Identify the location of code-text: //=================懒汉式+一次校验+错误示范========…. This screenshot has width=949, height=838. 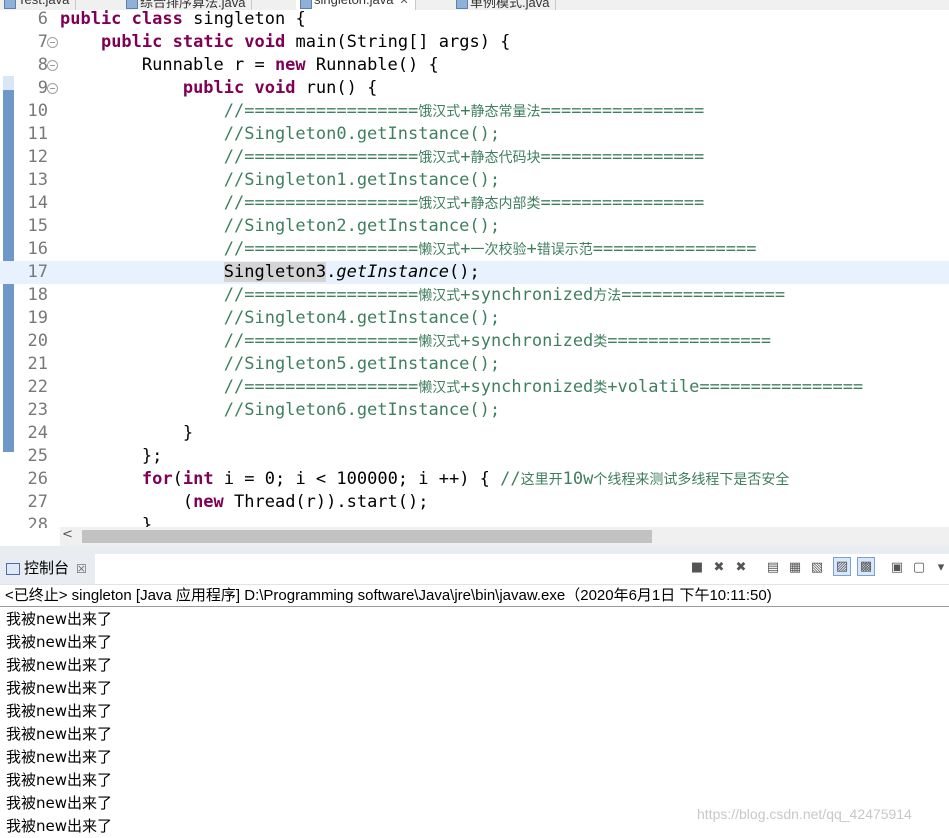
(408, 250).